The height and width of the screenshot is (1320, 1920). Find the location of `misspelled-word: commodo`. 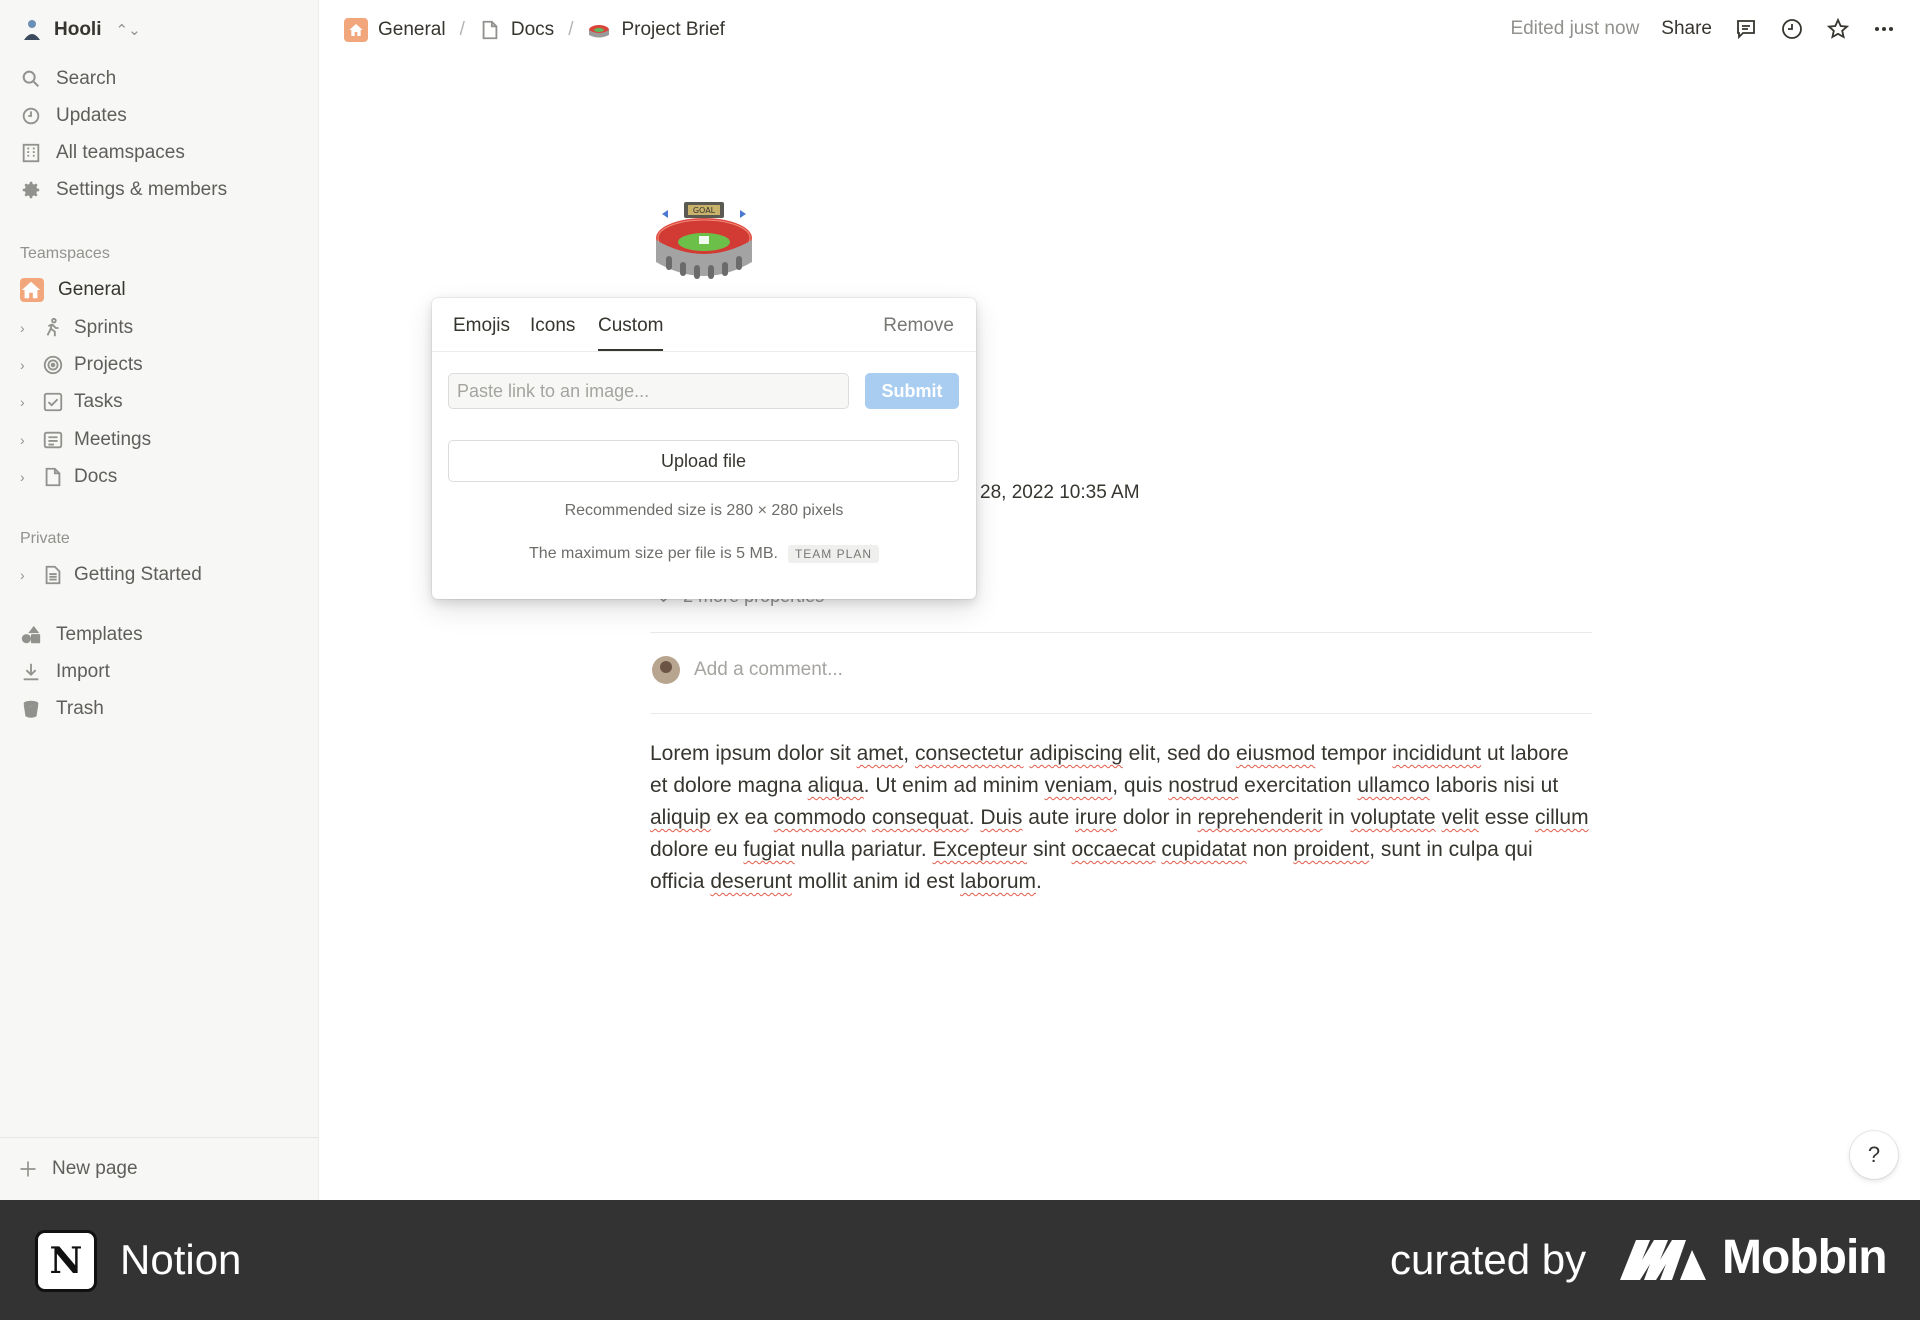

misspelled-word: commodo is located at coordinates (819, 817).